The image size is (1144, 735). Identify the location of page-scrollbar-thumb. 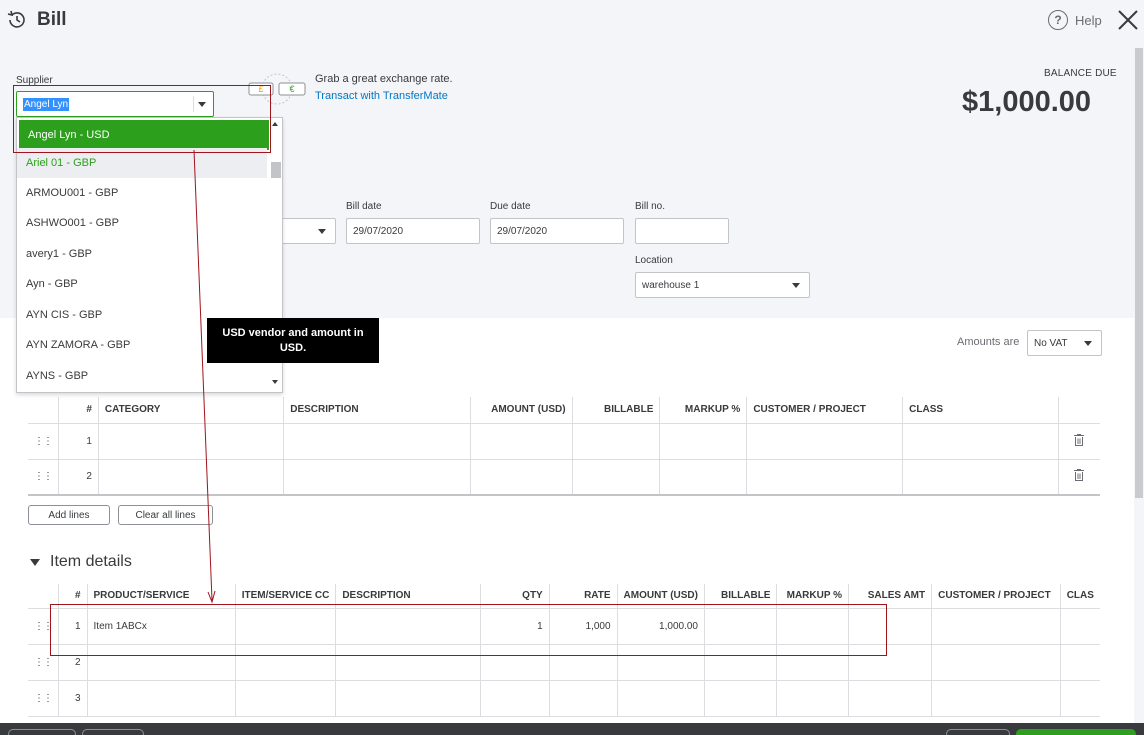
(1139, 273).